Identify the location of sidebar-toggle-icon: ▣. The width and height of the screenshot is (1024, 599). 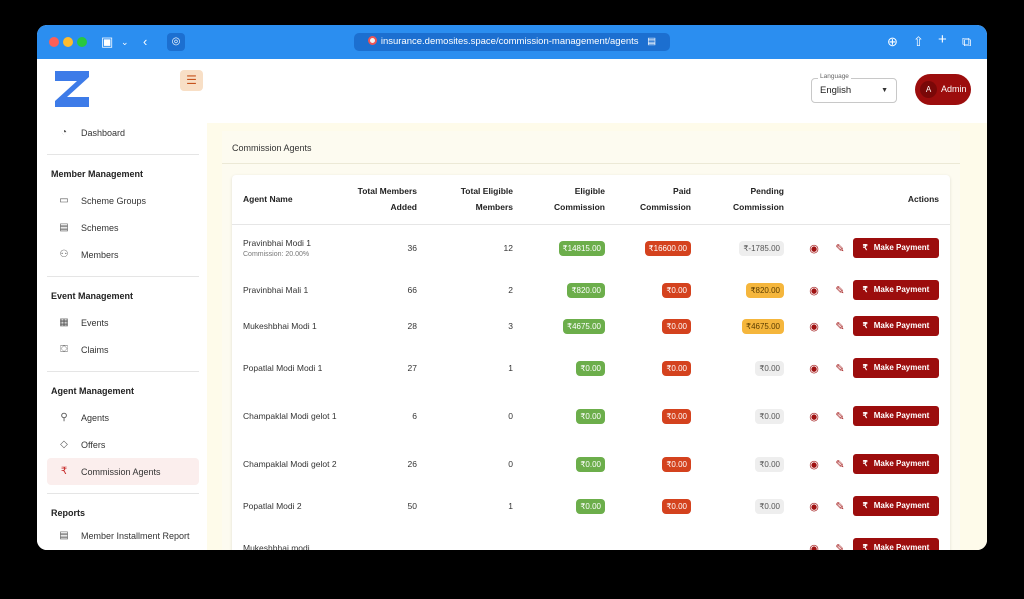
(107, 42).